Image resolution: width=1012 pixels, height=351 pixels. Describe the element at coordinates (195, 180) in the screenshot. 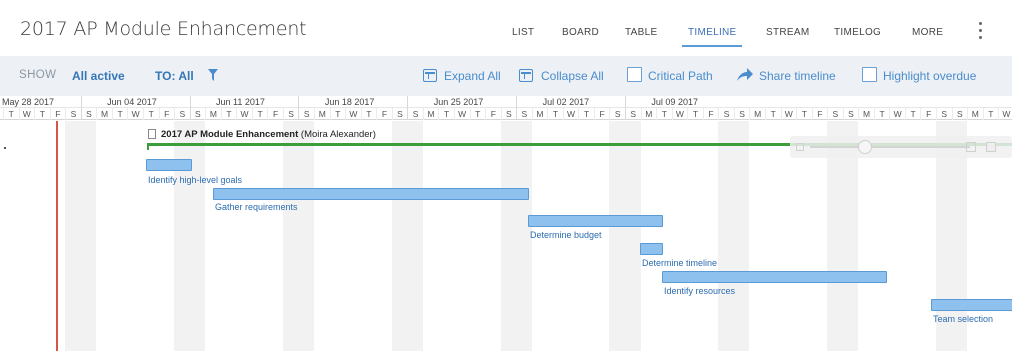

I see `task-label: Identify high-level goals` at that location.